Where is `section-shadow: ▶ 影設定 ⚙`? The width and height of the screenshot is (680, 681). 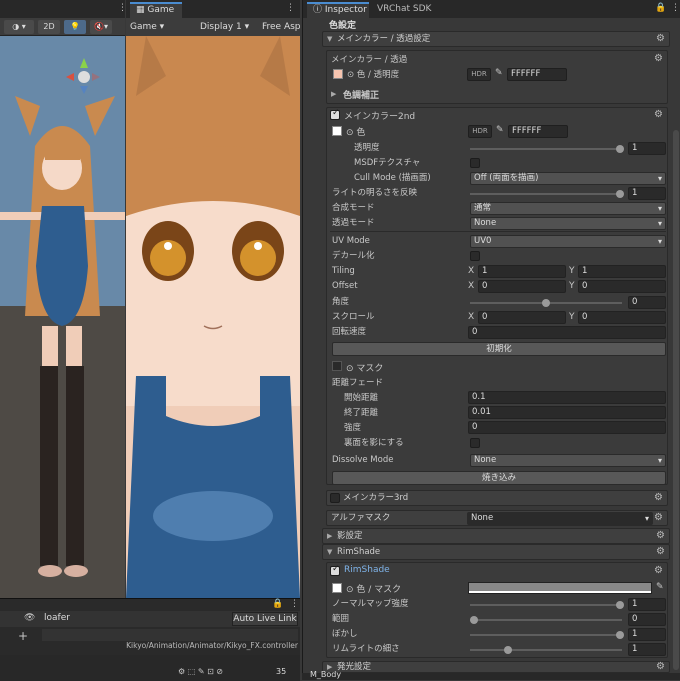 section-shadow: ▶ 影設定 ⚙ is located at coordinates (496, 536).